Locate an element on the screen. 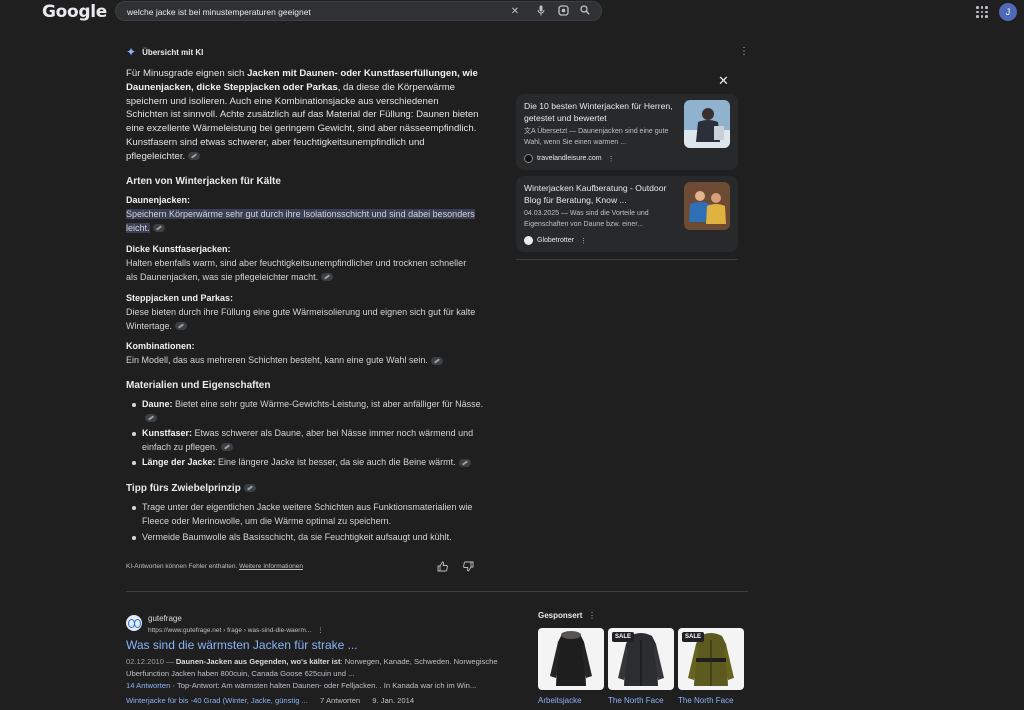  ai-overview-title: Übersicht mit KI is located at coordinates (173, 52).